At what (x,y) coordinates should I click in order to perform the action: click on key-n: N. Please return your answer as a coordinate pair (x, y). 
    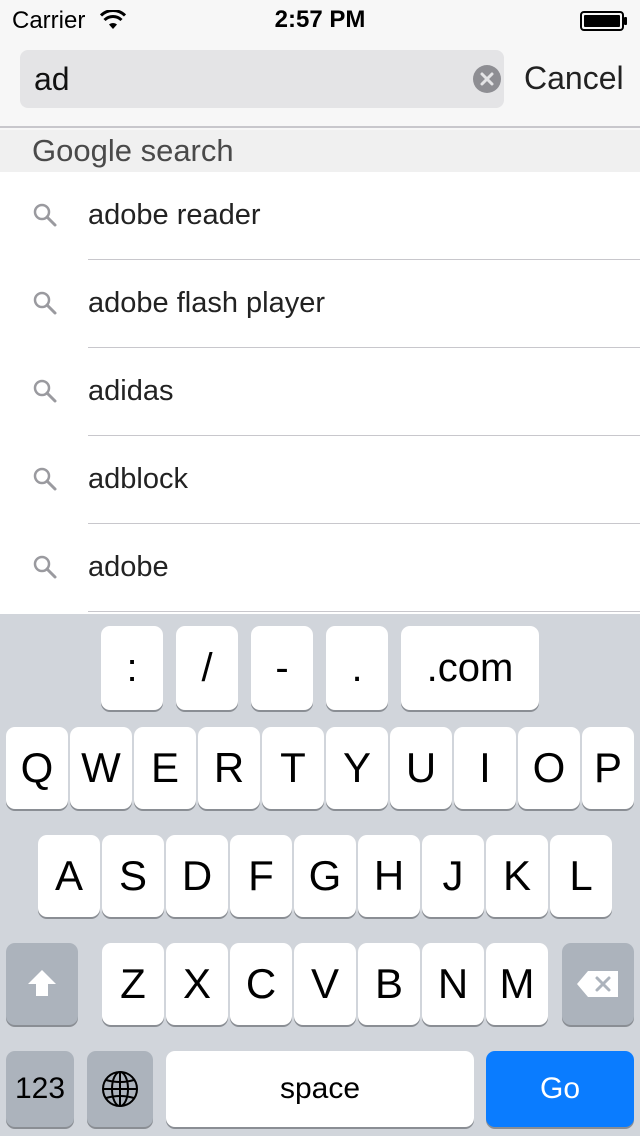
    Looking at the image, I should click on (453, 984).